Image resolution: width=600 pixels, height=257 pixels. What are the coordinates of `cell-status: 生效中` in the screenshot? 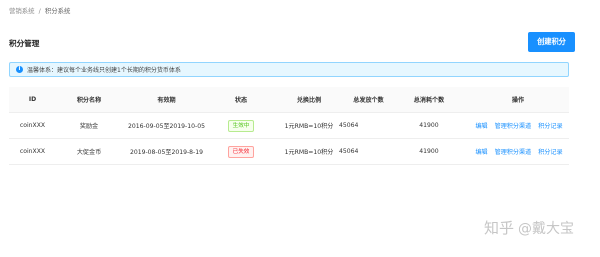 It's located at (241, 125).